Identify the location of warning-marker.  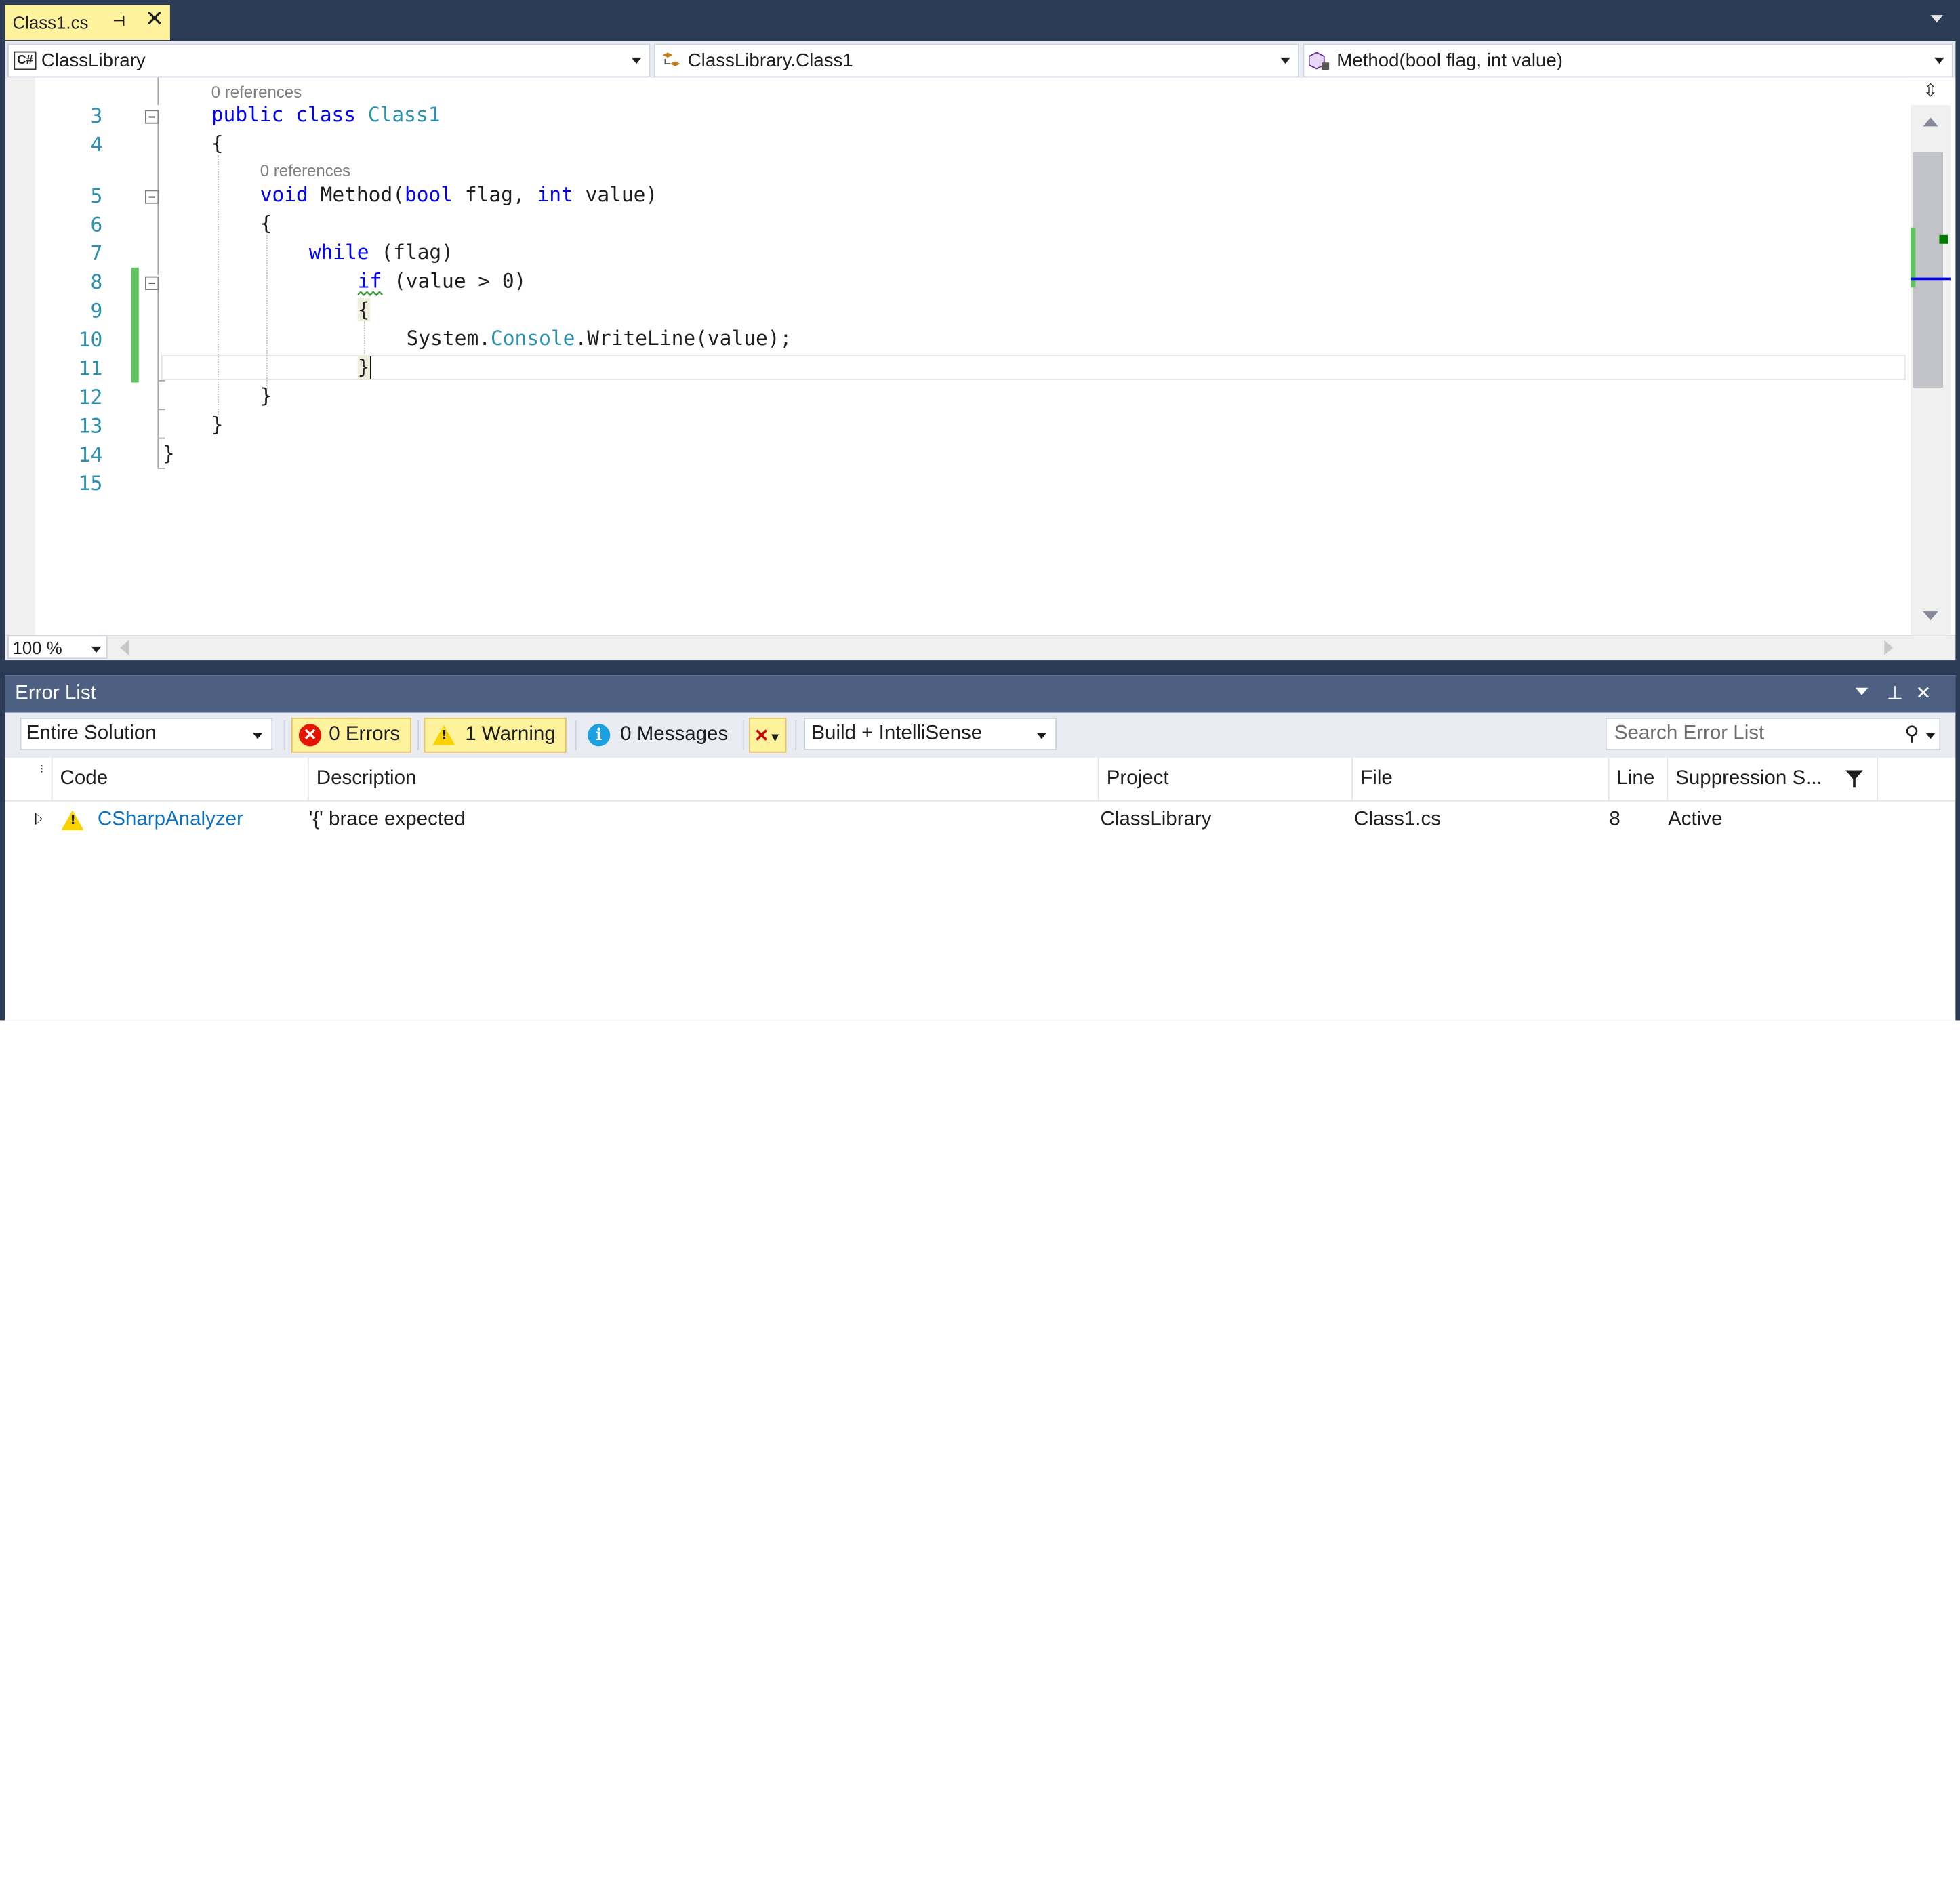
(1943, 239).